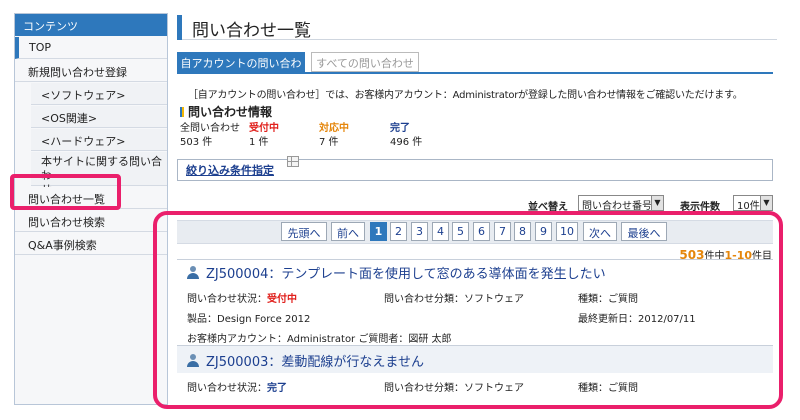 This screenshot has height=420, width=800. I want to click on sort-select: 問い合わせ番号 ▼, so click(621, 203).